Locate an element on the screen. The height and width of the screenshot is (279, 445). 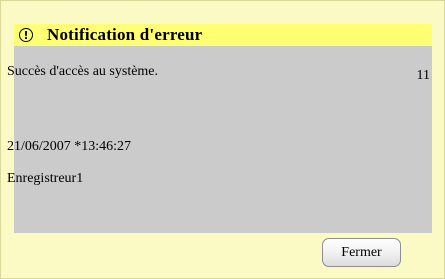
dialog-title-bar: ! Notification d'erreur is located at coordinates (223, 35).